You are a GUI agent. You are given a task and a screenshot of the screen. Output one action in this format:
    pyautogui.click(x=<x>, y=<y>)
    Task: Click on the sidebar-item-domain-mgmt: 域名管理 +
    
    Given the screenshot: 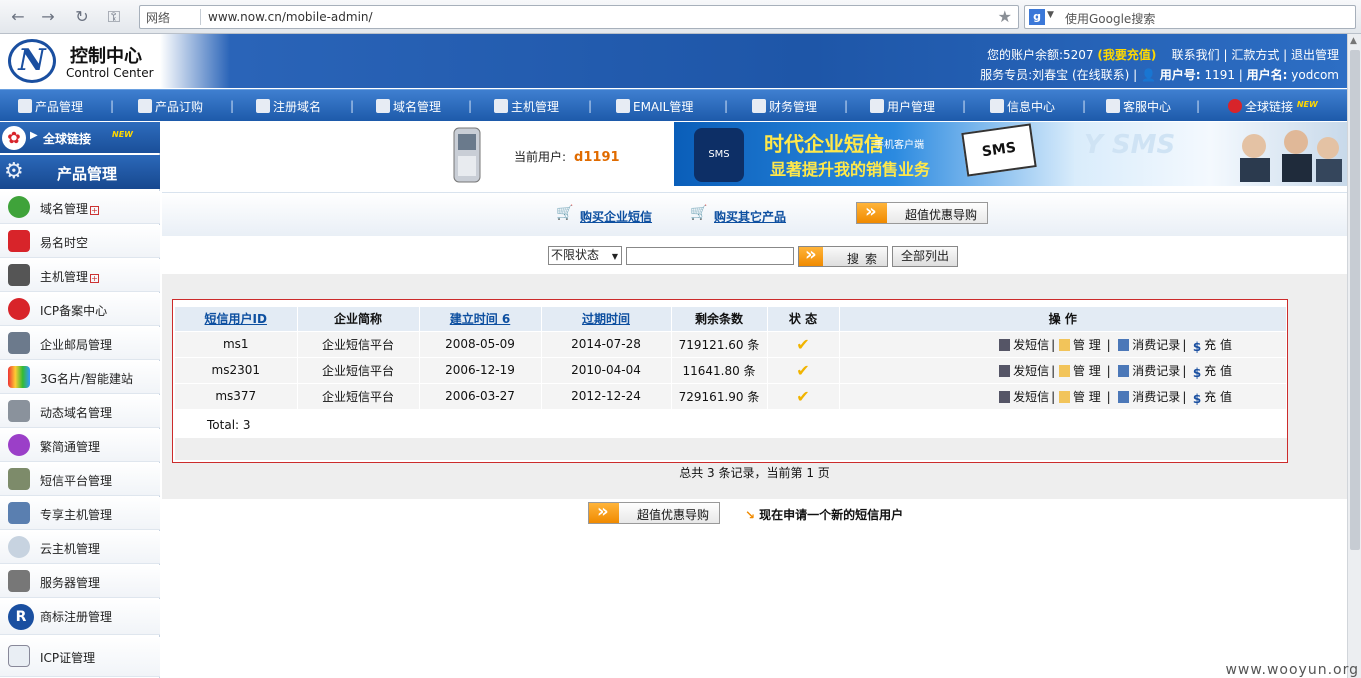 What is the action you would take?
    pyautogui.click(x=80, y=207)
    